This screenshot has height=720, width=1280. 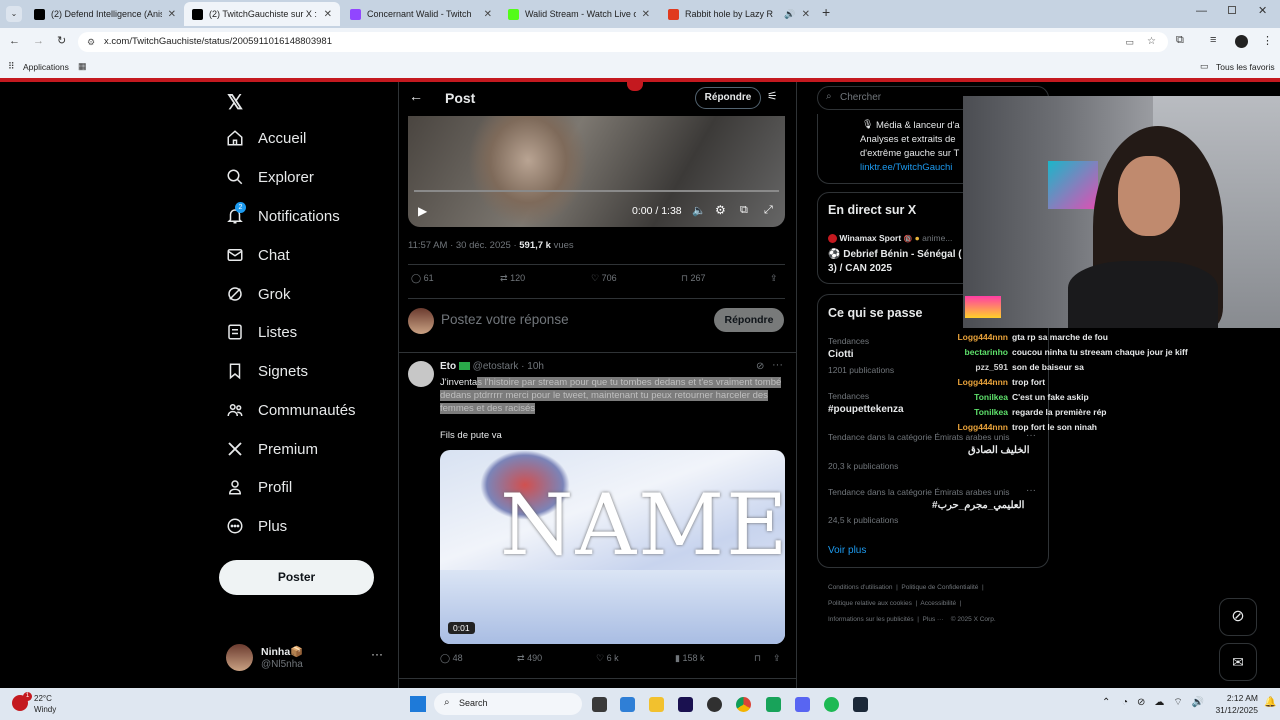 I want to click on audio-icon: 🔊, so click(x=789, y=14).